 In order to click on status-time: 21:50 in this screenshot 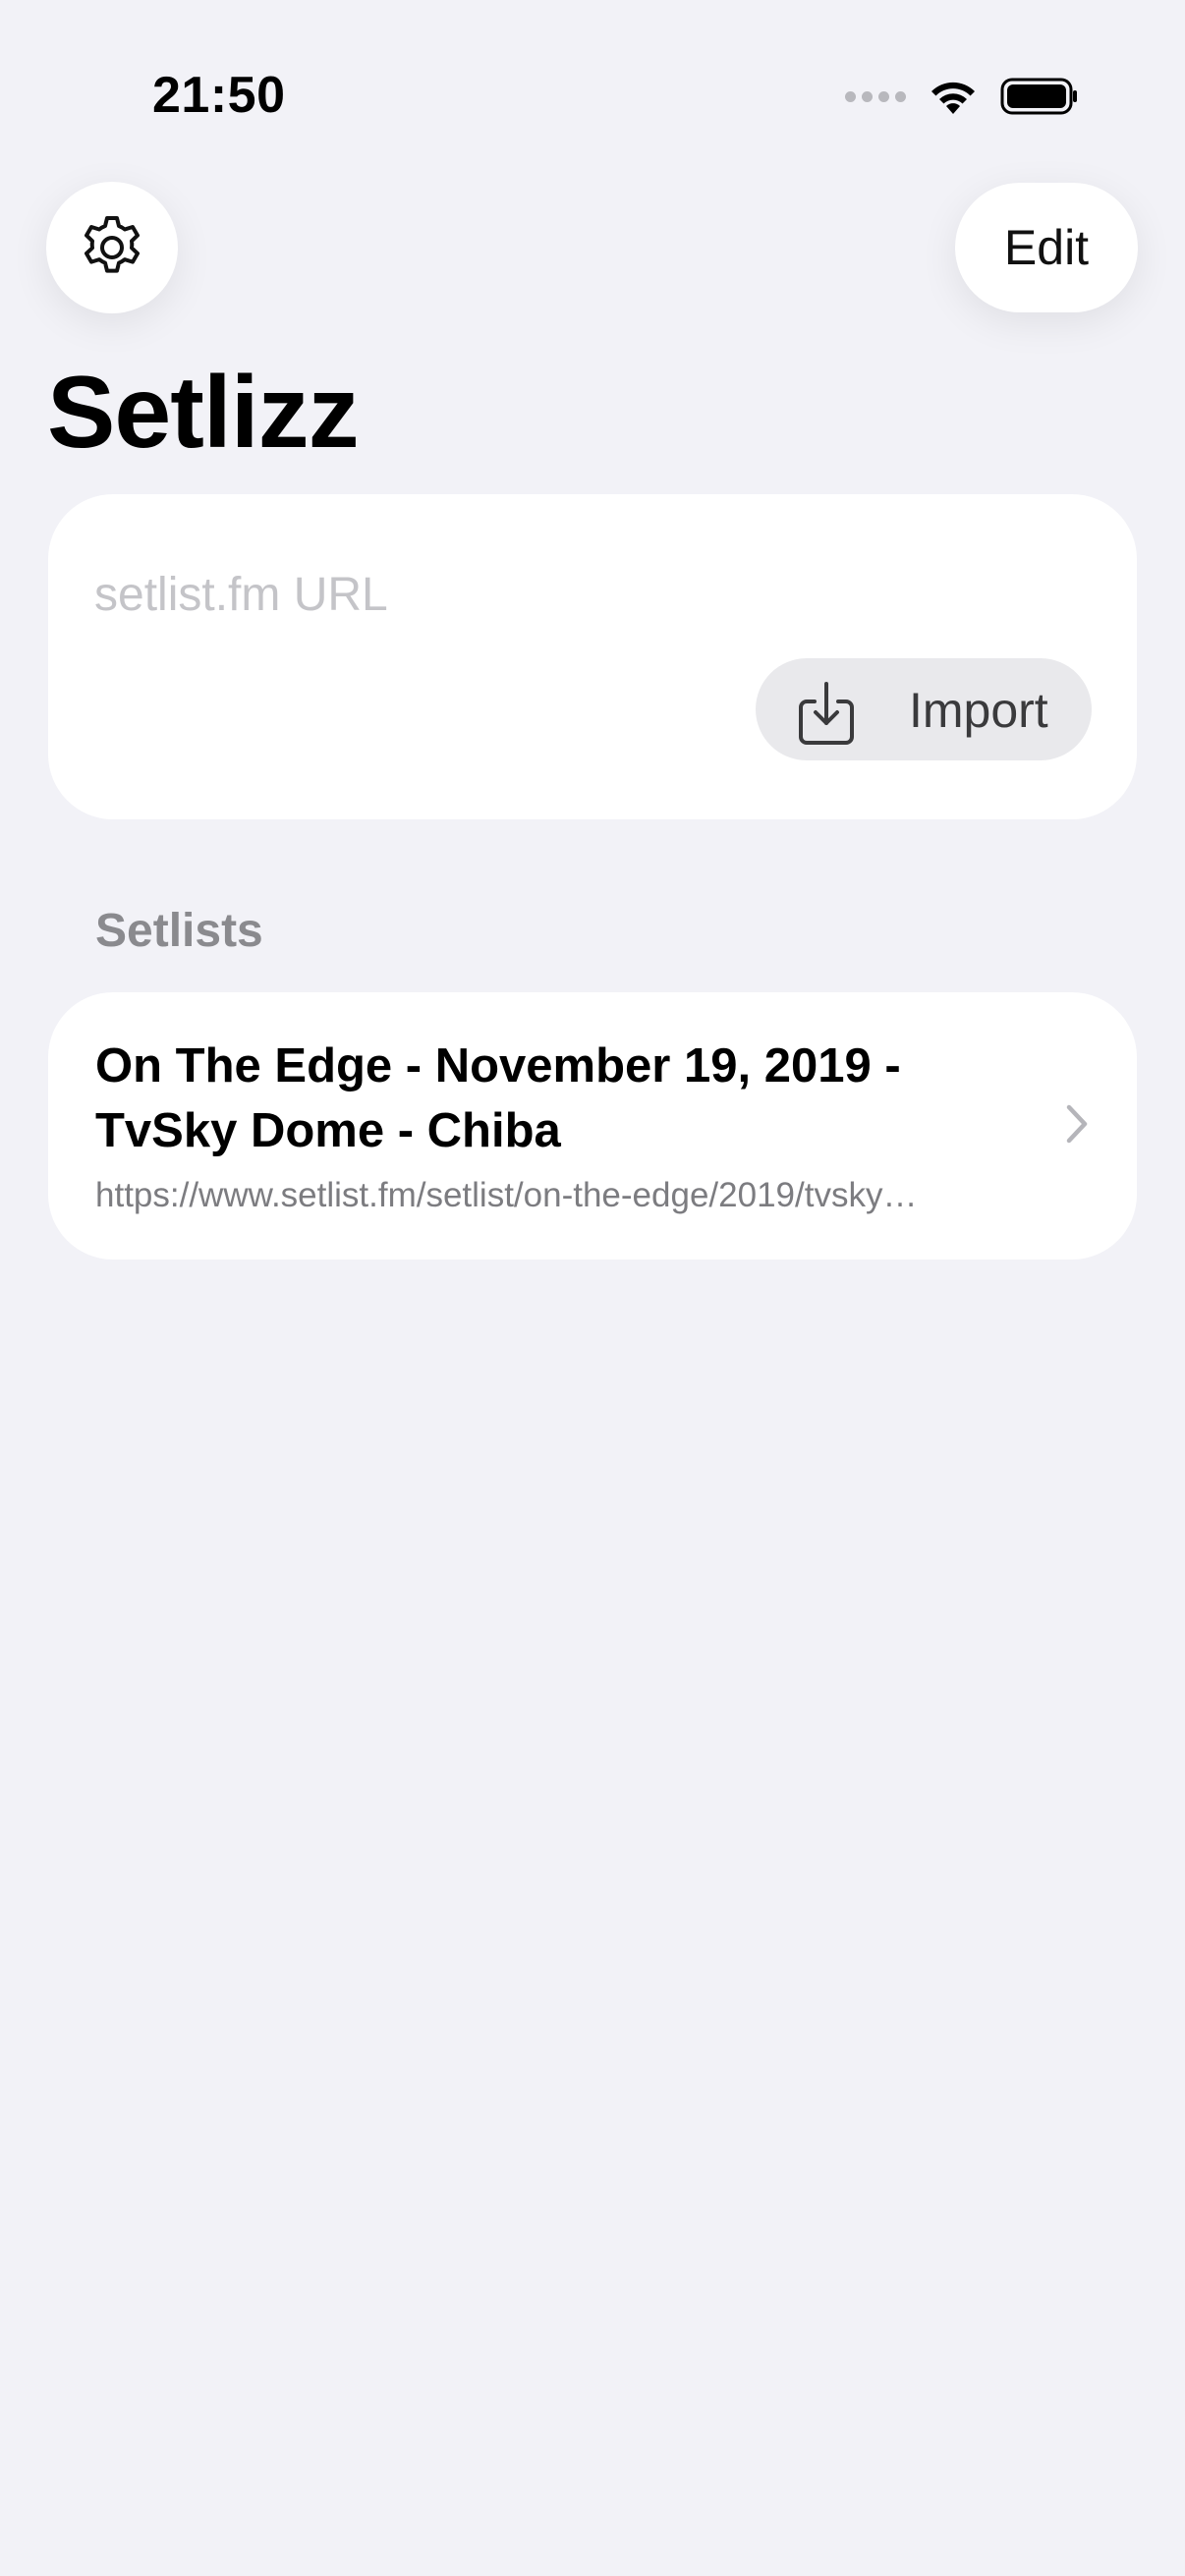, I will do `click(219, 95)`.